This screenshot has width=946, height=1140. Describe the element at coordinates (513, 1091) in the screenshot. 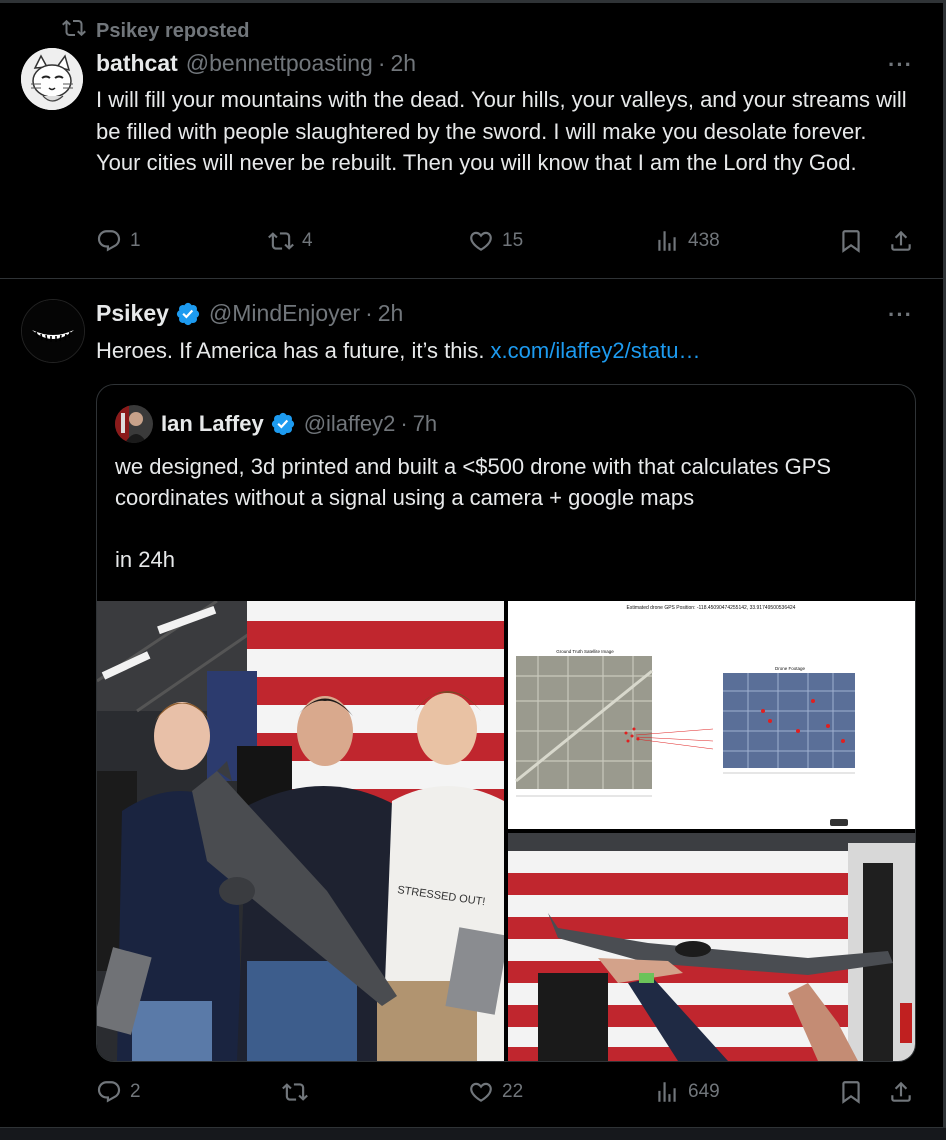

I see `like-count: 22` at that location.